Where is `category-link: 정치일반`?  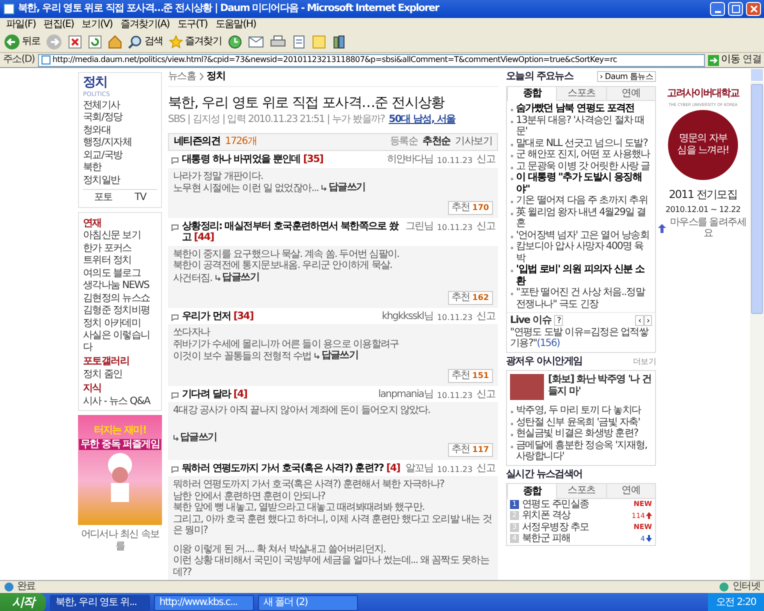
category-link: 정치일반 is located at coordinates (120, 180).